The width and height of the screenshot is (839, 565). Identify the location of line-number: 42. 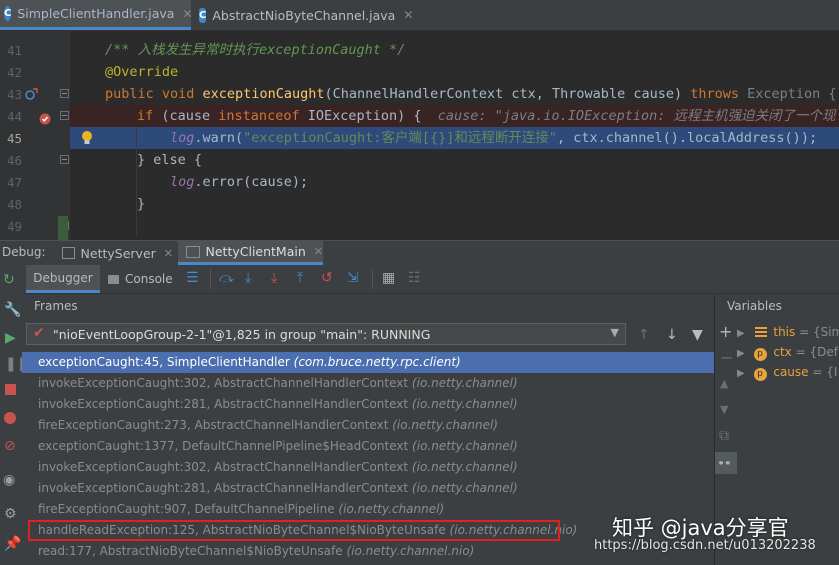
(14, 72).